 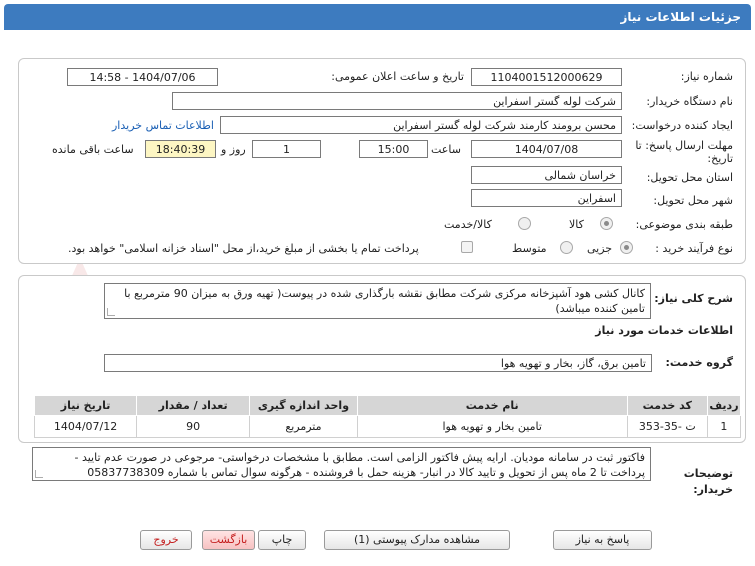 What do you see at coordinates (529, 248) in the screenshot?
I see `process-option-medium: متوسط` at bounding box center [529, 248].